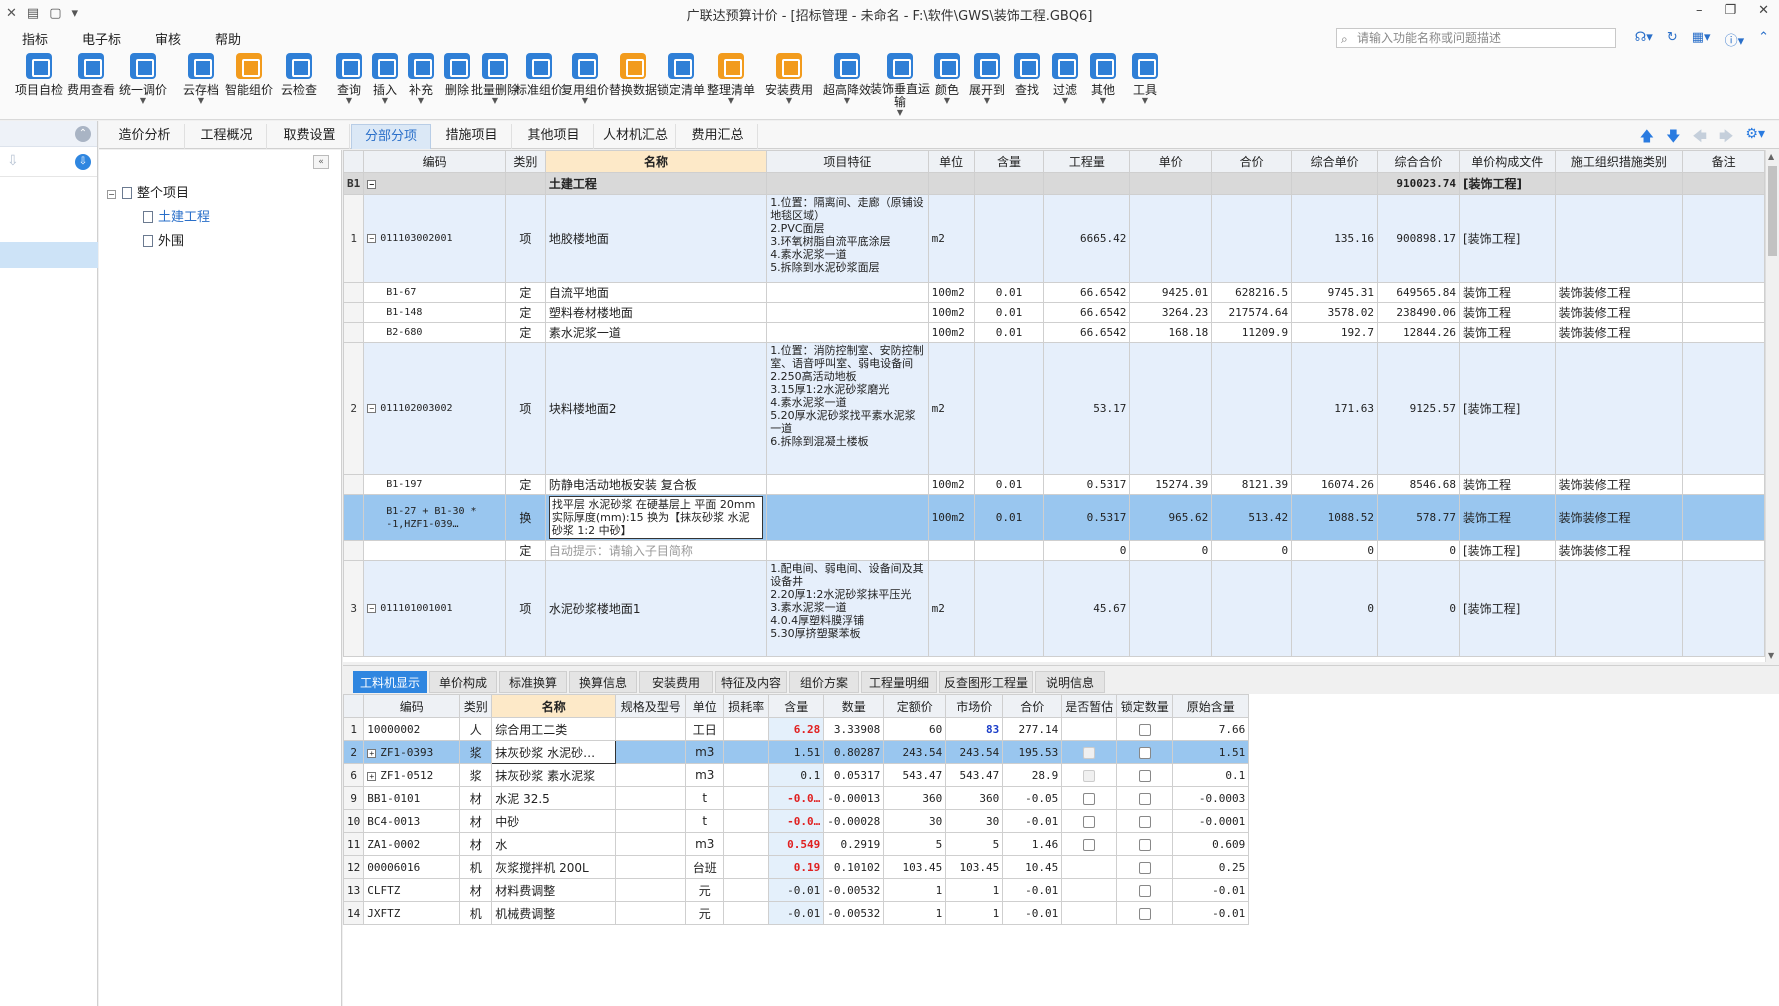 Image resolution: width=1779 pixels, height=1006 pixels. What do you see at coordinates (915, 729) in the screenshot?
I see `quota-price-cell: 60` at bounding box center [915, 729].